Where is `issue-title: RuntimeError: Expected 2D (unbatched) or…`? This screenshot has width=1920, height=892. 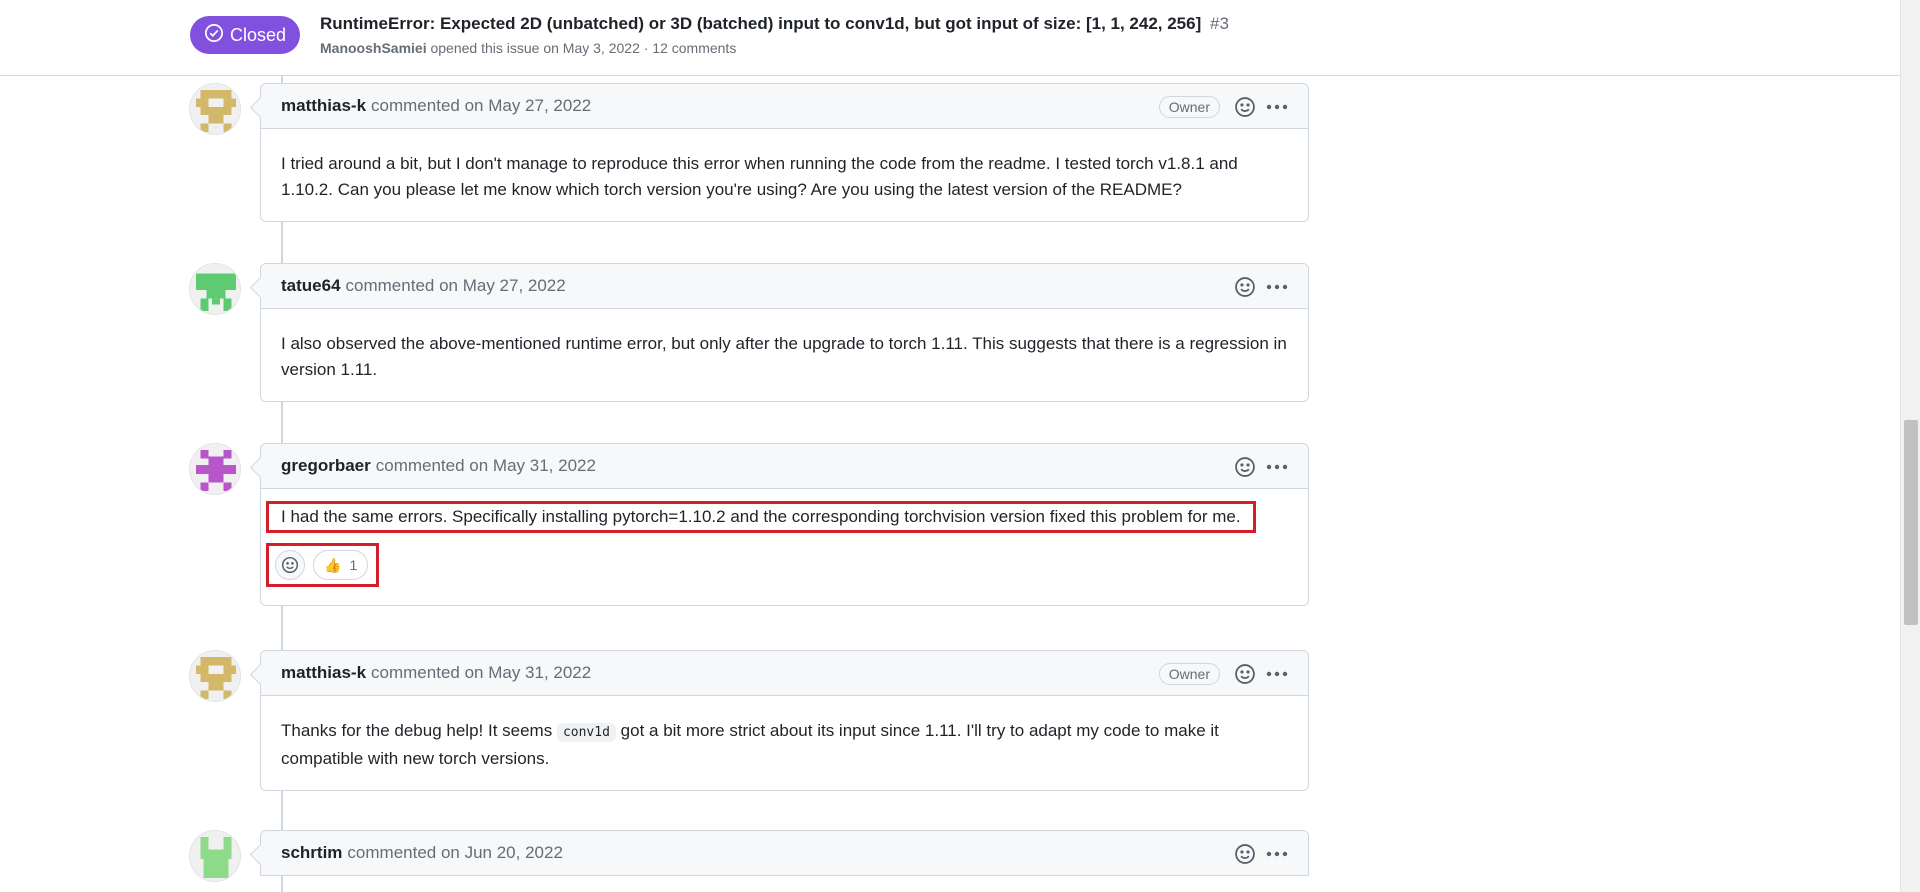 issue-title: RuntimeError: Expected 2D (unbatched) or… is located at coordinates (774, 24).